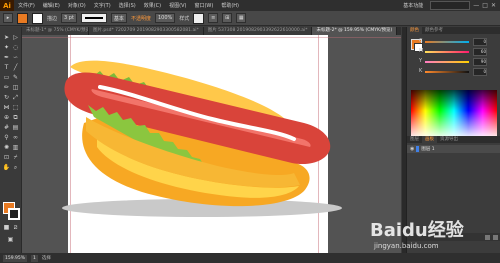 Image resolution: width=500 pixels, height=263 pixels. I want to click on align-icon: ≡, so click(213, 18).